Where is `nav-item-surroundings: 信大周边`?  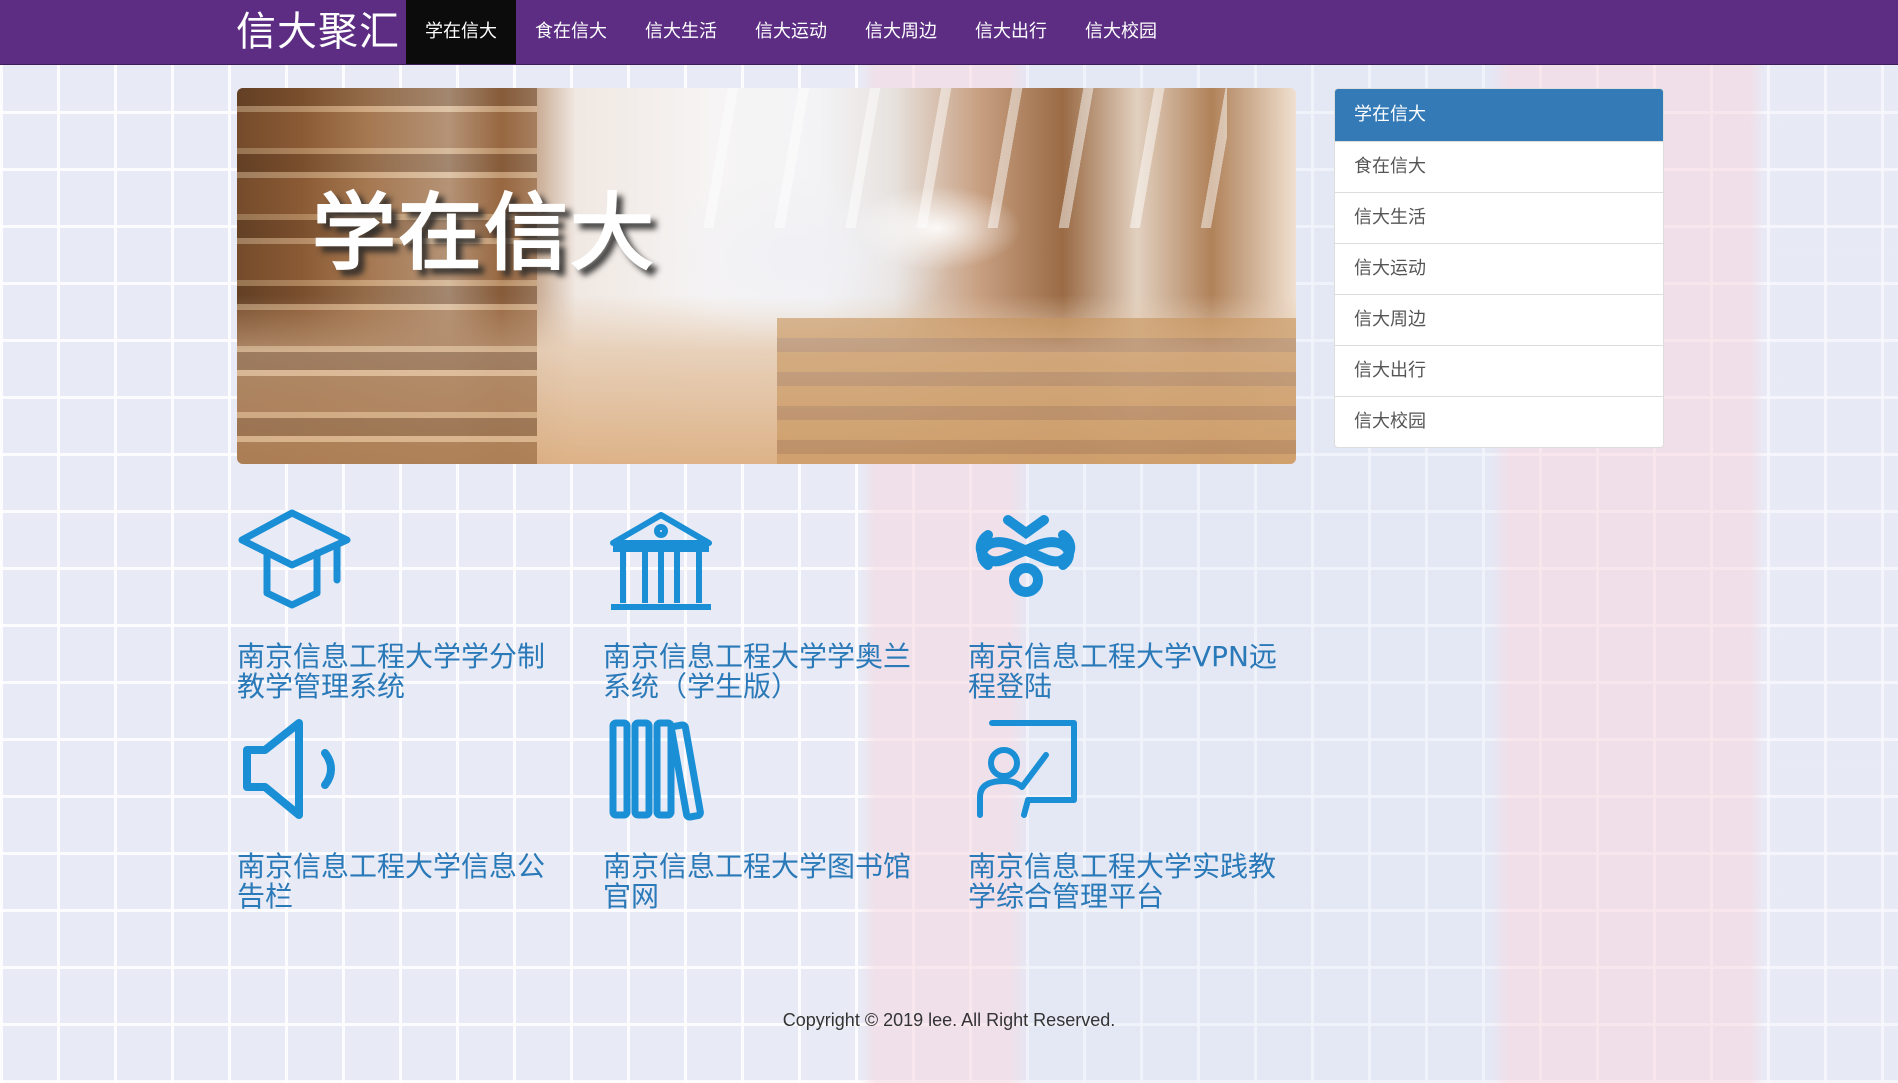
nav-item-surroundings: 信大周边 is located at coordinates (901, 32).